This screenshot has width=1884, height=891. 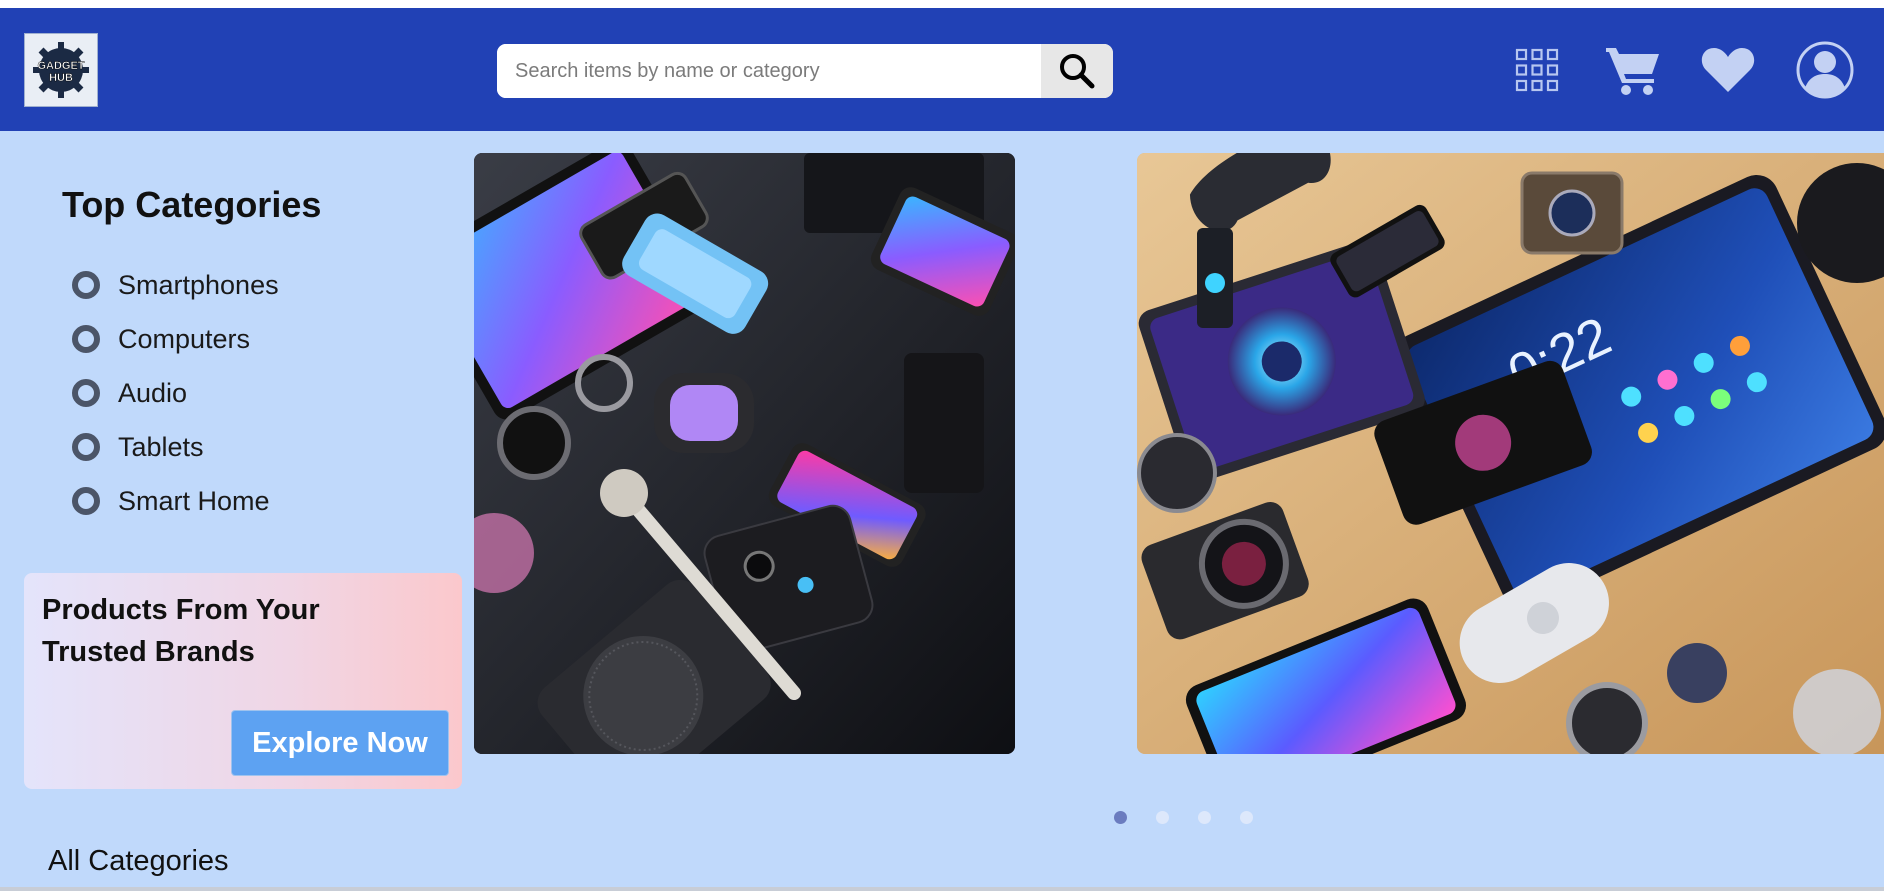 I want to click on top-strip, so click(x=942, y=4).